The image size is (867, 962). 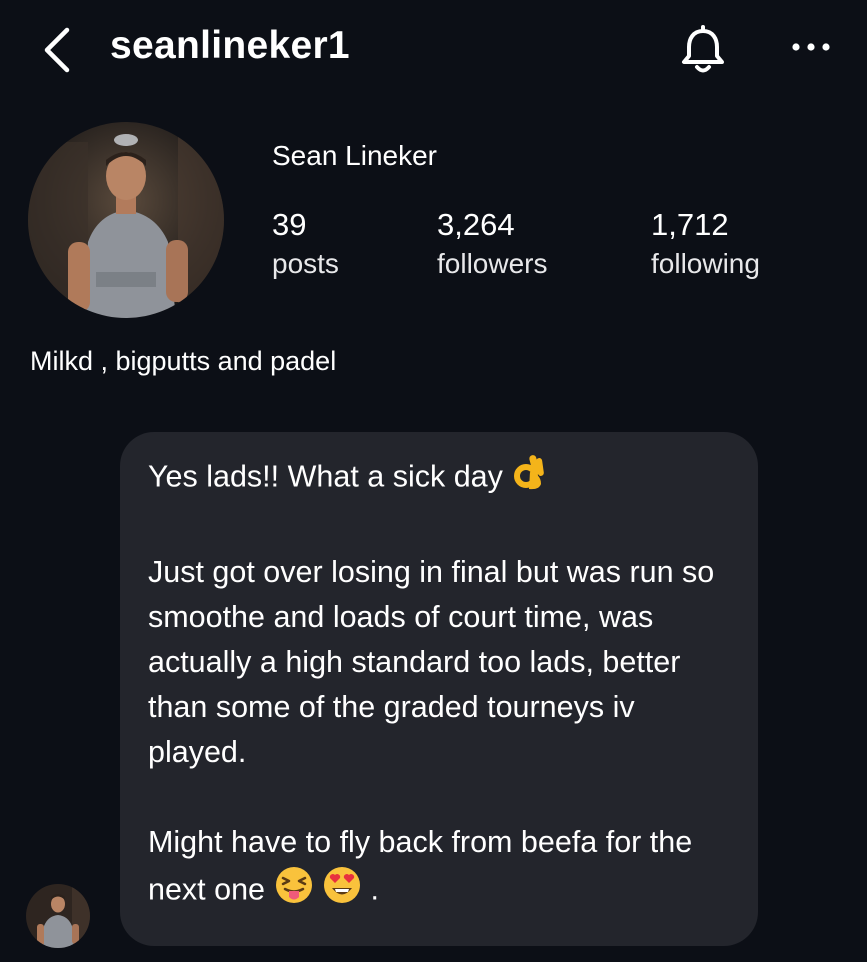 I want to click on message-trailing-period: ., so click(x=374, y=889).